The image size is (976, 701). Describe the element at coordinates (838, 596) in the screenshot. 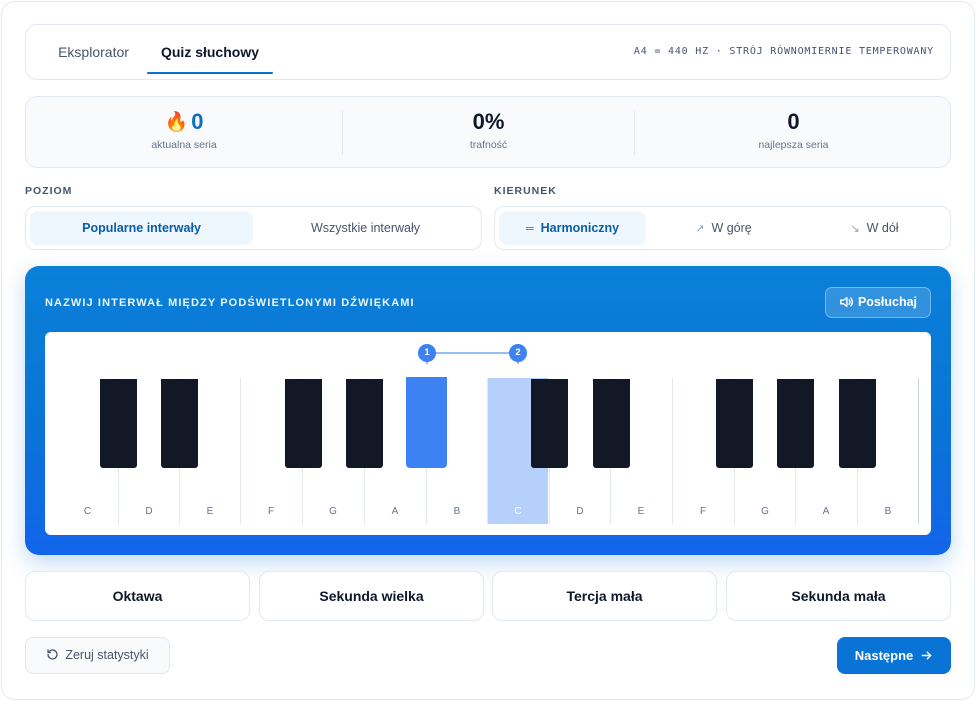

I see `answer-button: Sekunda mała` at that location.